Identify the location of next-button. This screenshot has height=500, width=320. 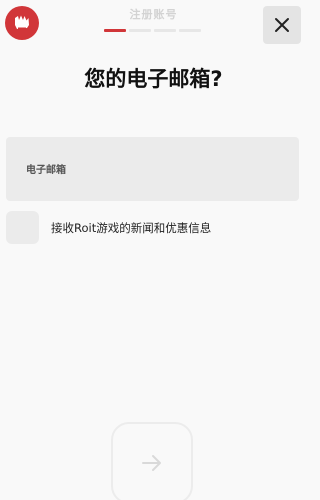
(152, 461).